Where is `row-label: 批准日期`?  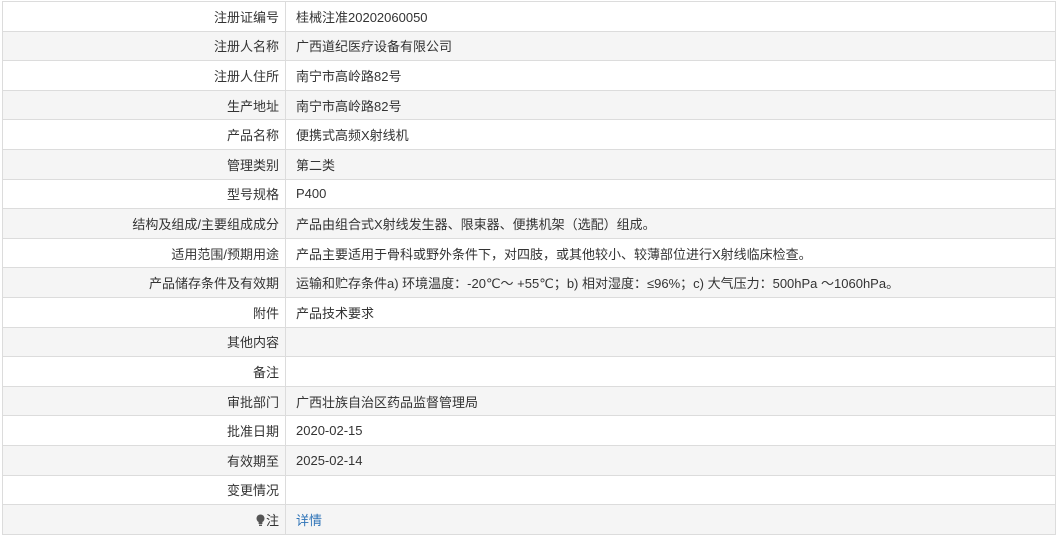
row-label: 批准日期 is located at coordinates (144, 430).